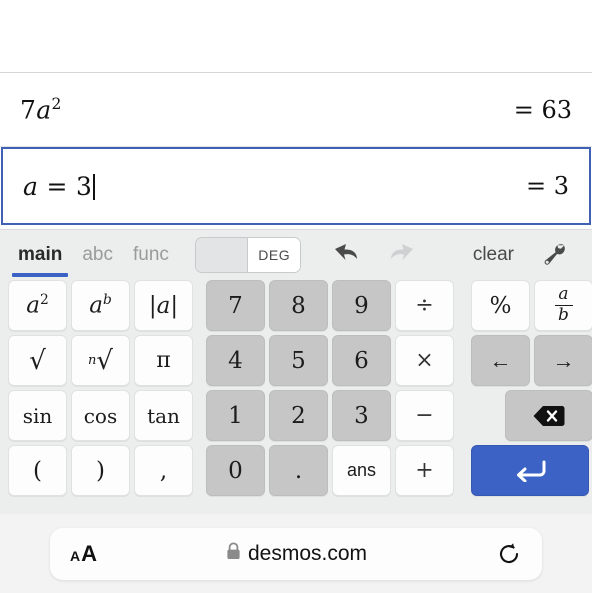  I want to click on key-1: 1, so click(235, 415).